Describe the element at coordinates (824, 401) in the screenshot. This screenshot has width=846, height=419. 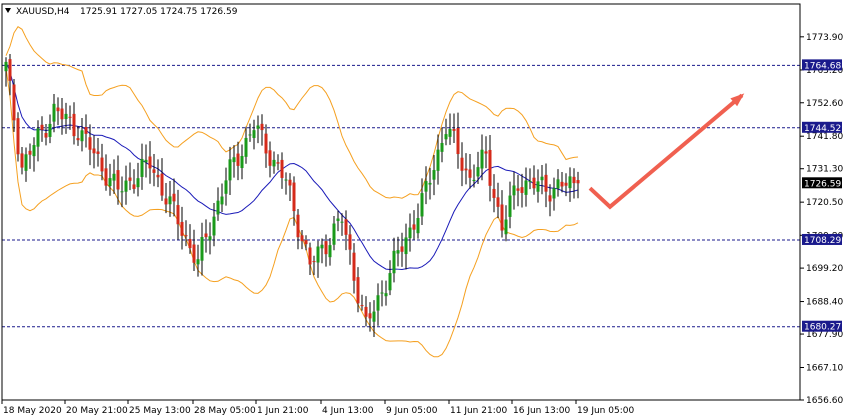
I see `price-tick-label: 1656.60` at that location.